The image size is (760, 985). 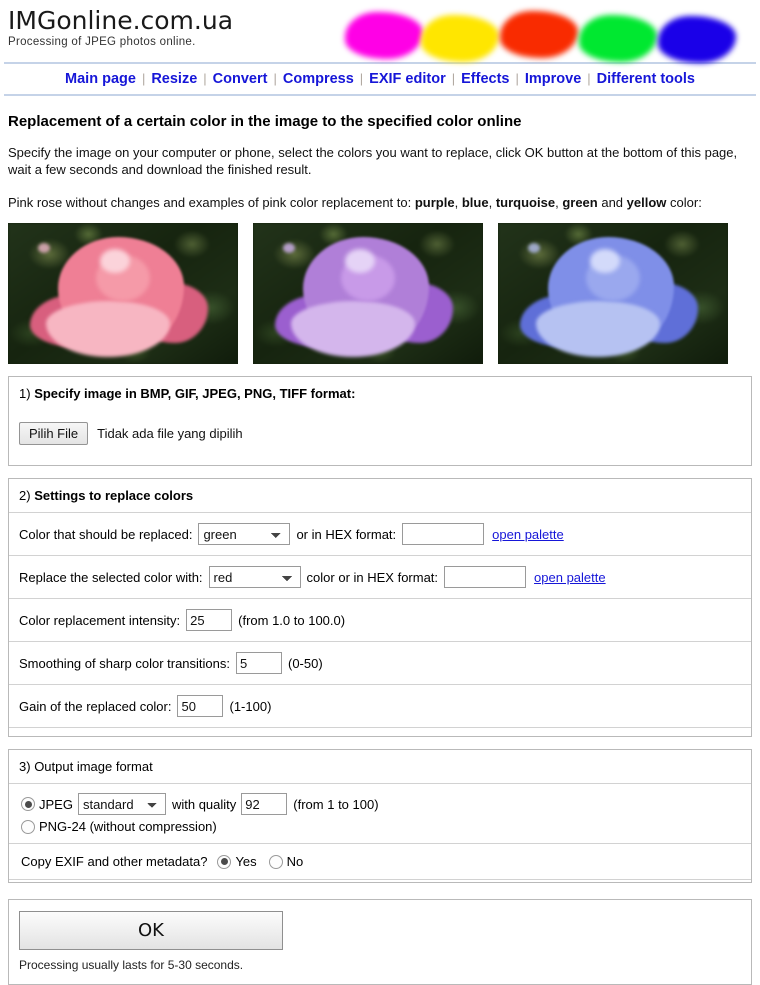 I want to click on open-palette-link-from: open palette, so click(x=528, y=534).